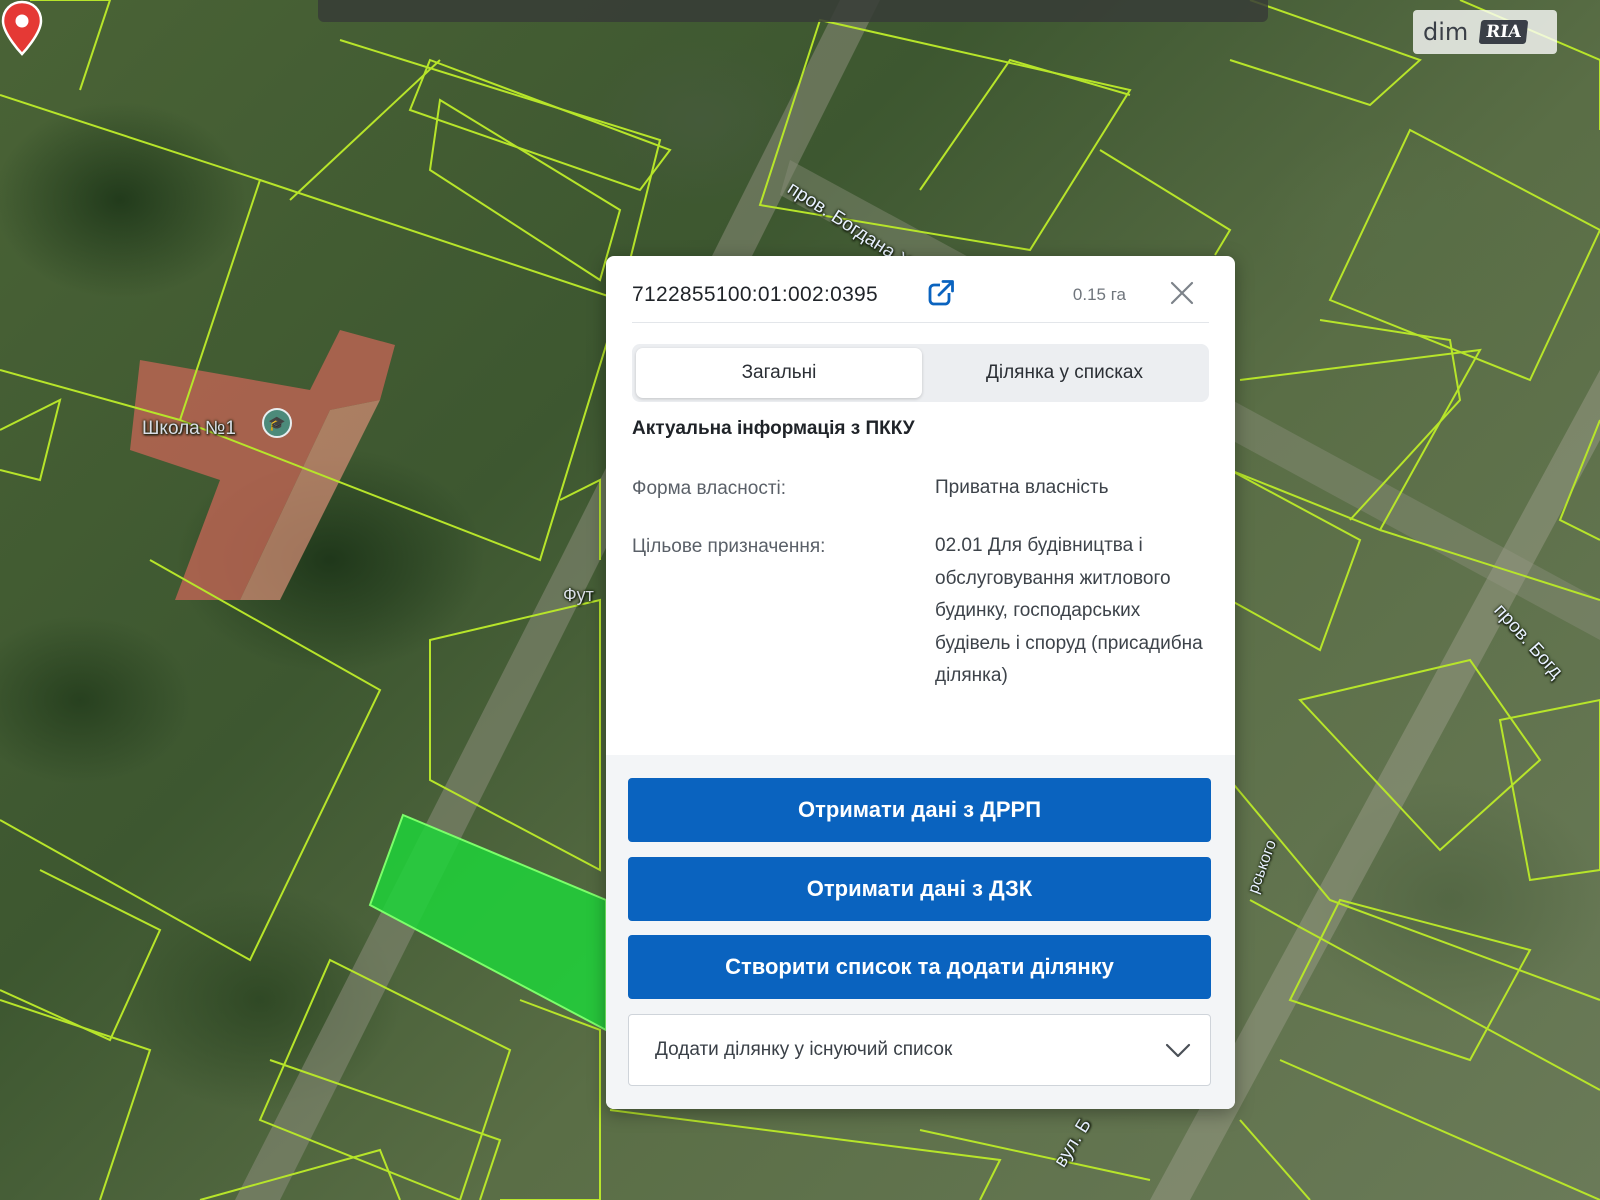  What do you see at coordinates (779, 373) in the screenshot?
I see `tab-general: Загальні` at bounding box center [779, 373].